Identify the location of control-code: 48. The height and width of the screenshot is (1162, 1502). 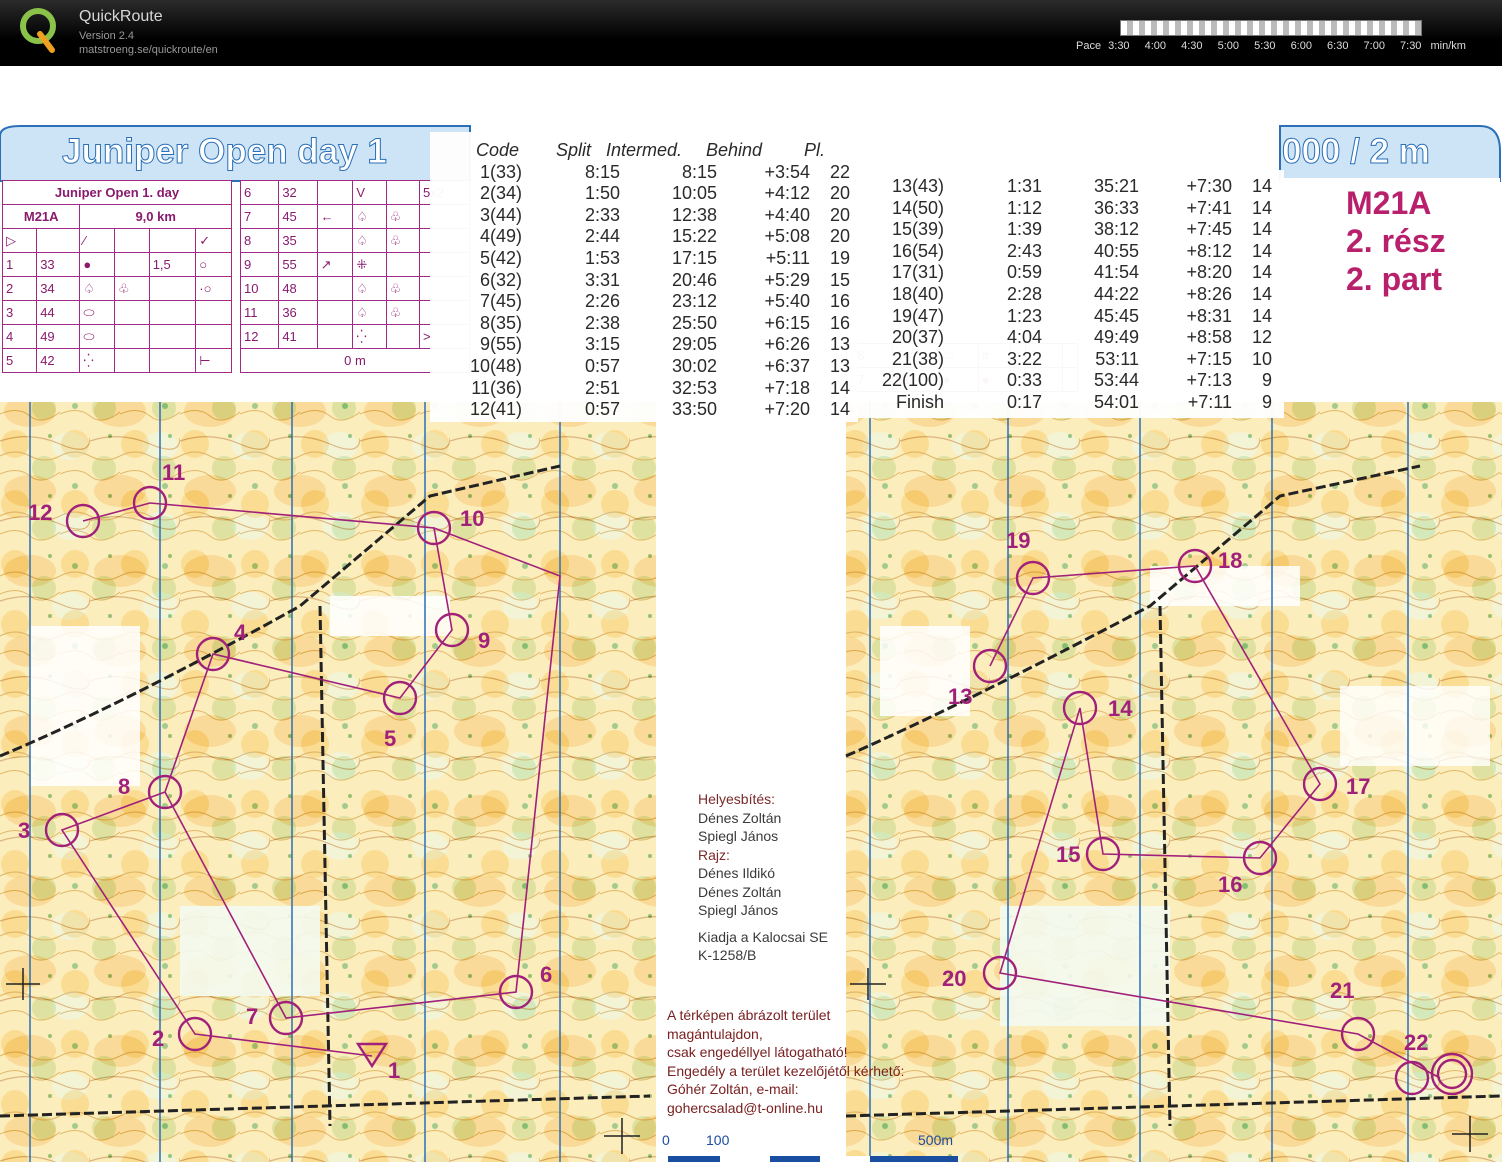
(298, 288).